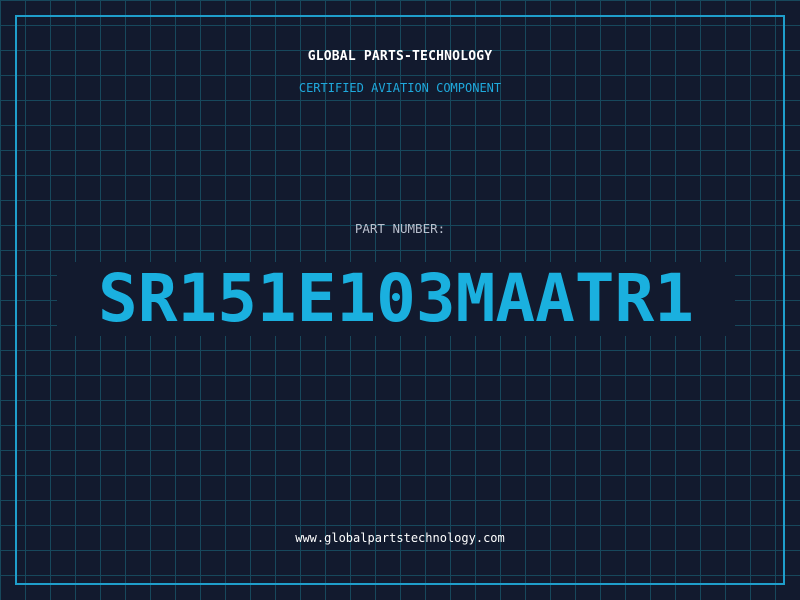 This screenshot has height=600, width=800. What do you see at coordinates (396, 298) in the screenshot?
I see `part-number-value: SR151E103MAATR1` at bounding box center [396, 298].